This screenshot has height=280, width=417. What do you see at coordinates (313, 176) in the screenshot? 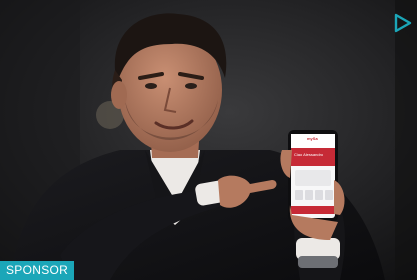
I see `phone-mockup` at bounding box center [313, 176].